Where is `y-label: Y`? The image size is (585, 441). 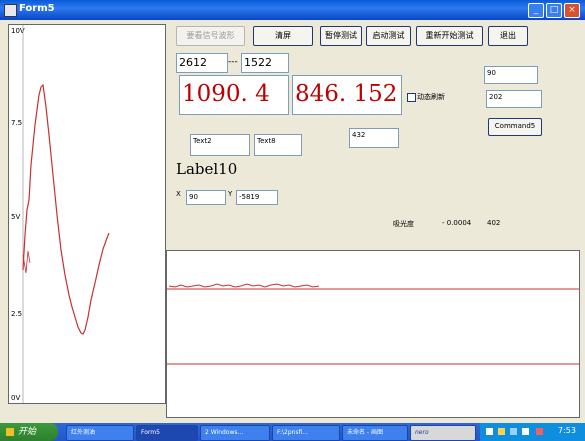 y-label: Y is located at coordinates (230, 194).